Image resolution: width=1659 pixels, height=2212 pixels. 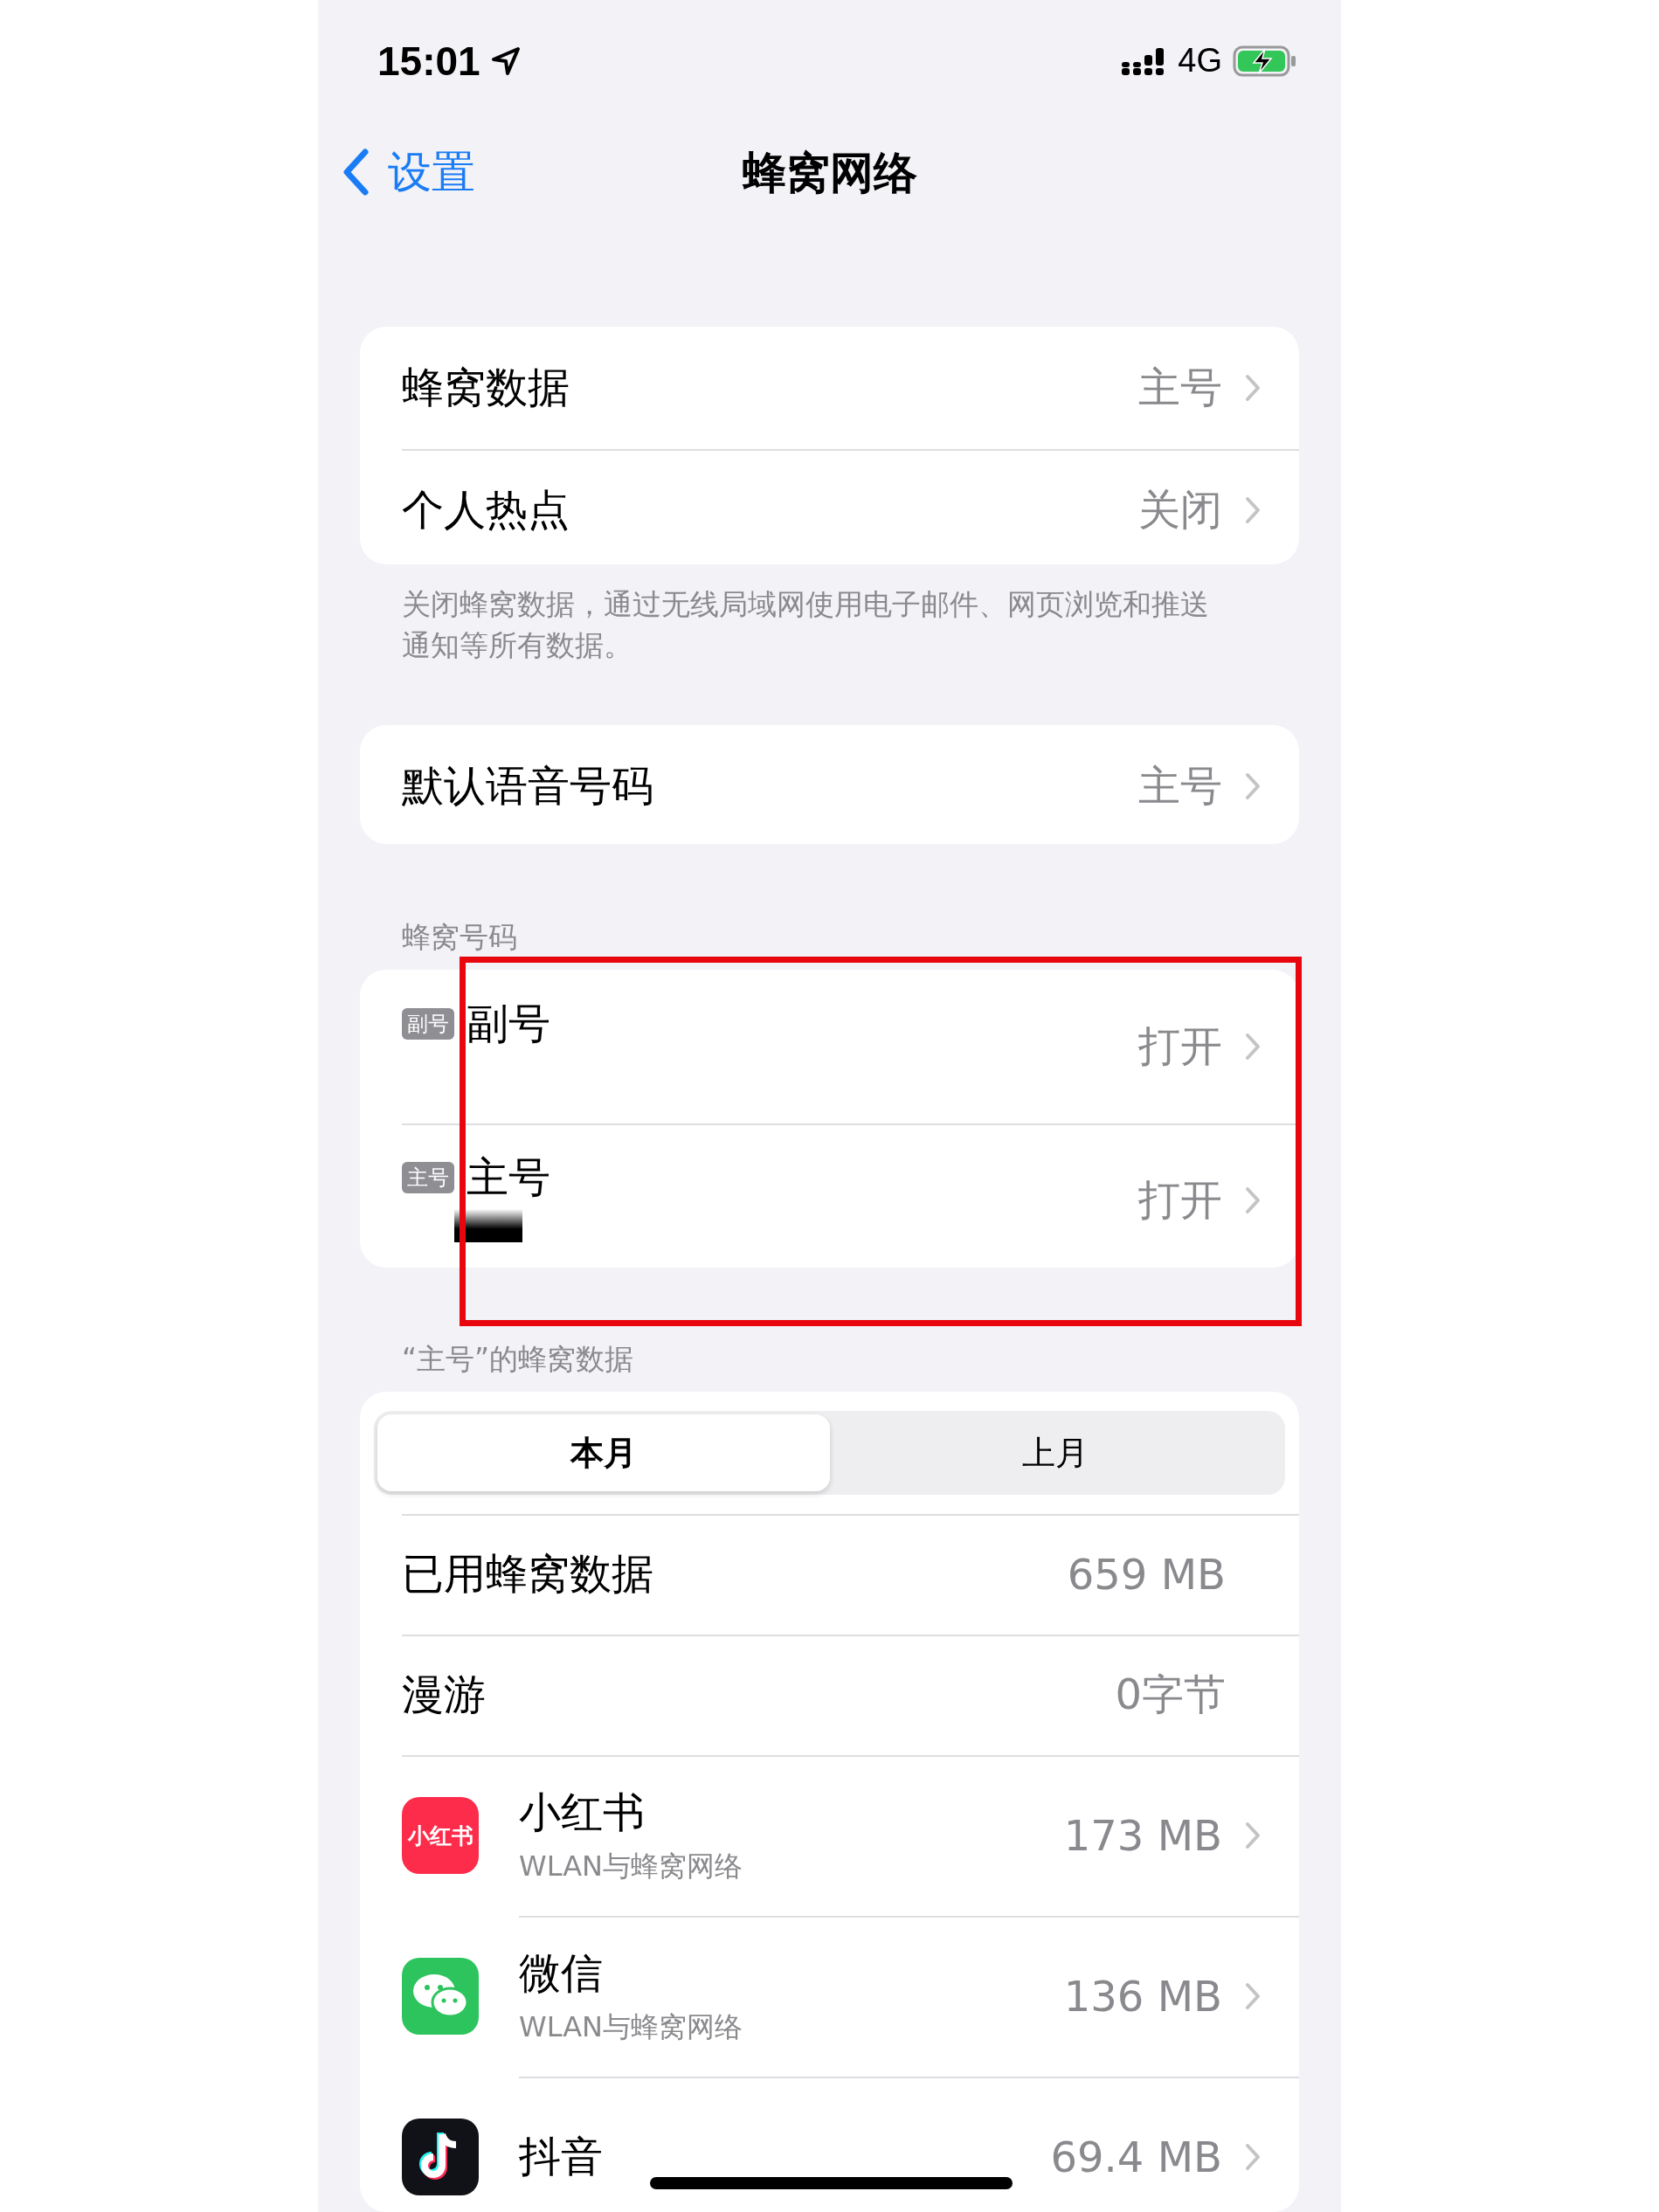 I want to click on sim-badge: 主号, so click(x=428, y=1177).